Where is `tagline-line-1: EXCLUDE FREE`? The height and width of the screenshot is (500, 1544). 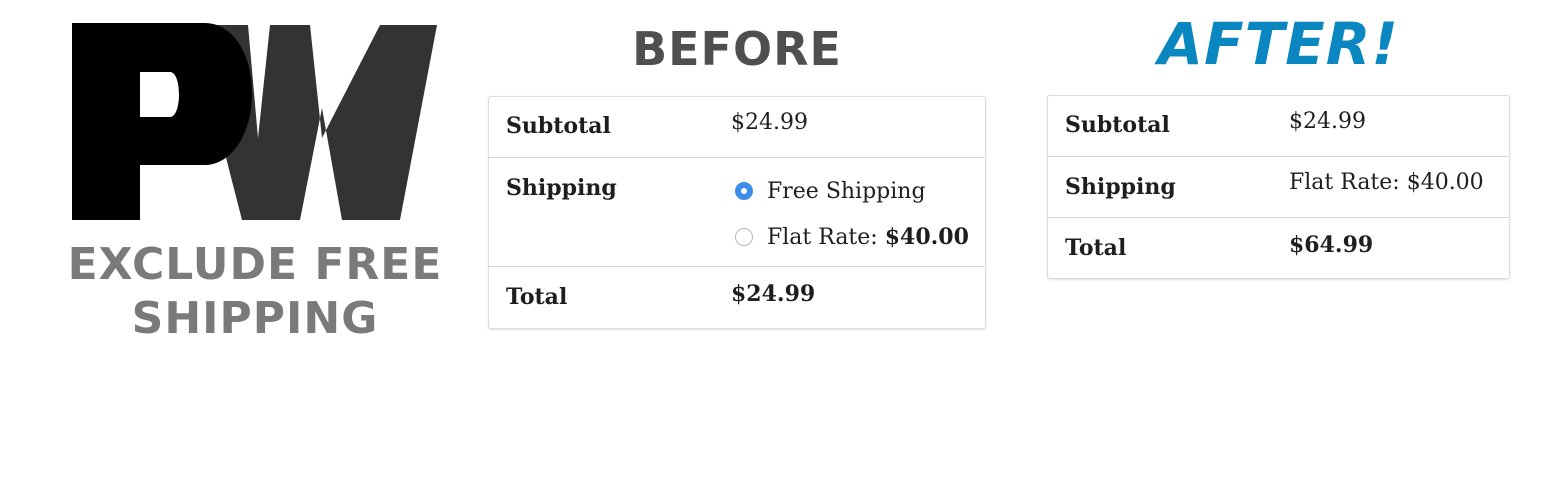
tagline-line-1: EXCLUDE FREE is located at coordinates (255, 264).